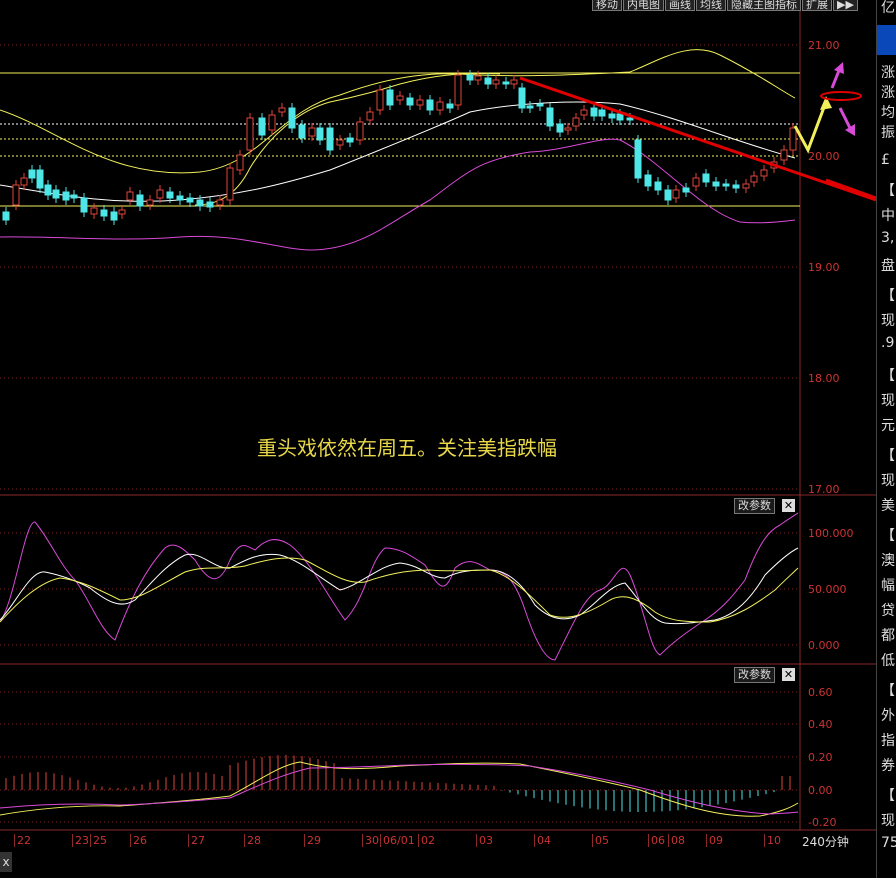 The width and height of the screenshot is (896, 878). I want to click on sidebar-item: 券, so click(888, 765).